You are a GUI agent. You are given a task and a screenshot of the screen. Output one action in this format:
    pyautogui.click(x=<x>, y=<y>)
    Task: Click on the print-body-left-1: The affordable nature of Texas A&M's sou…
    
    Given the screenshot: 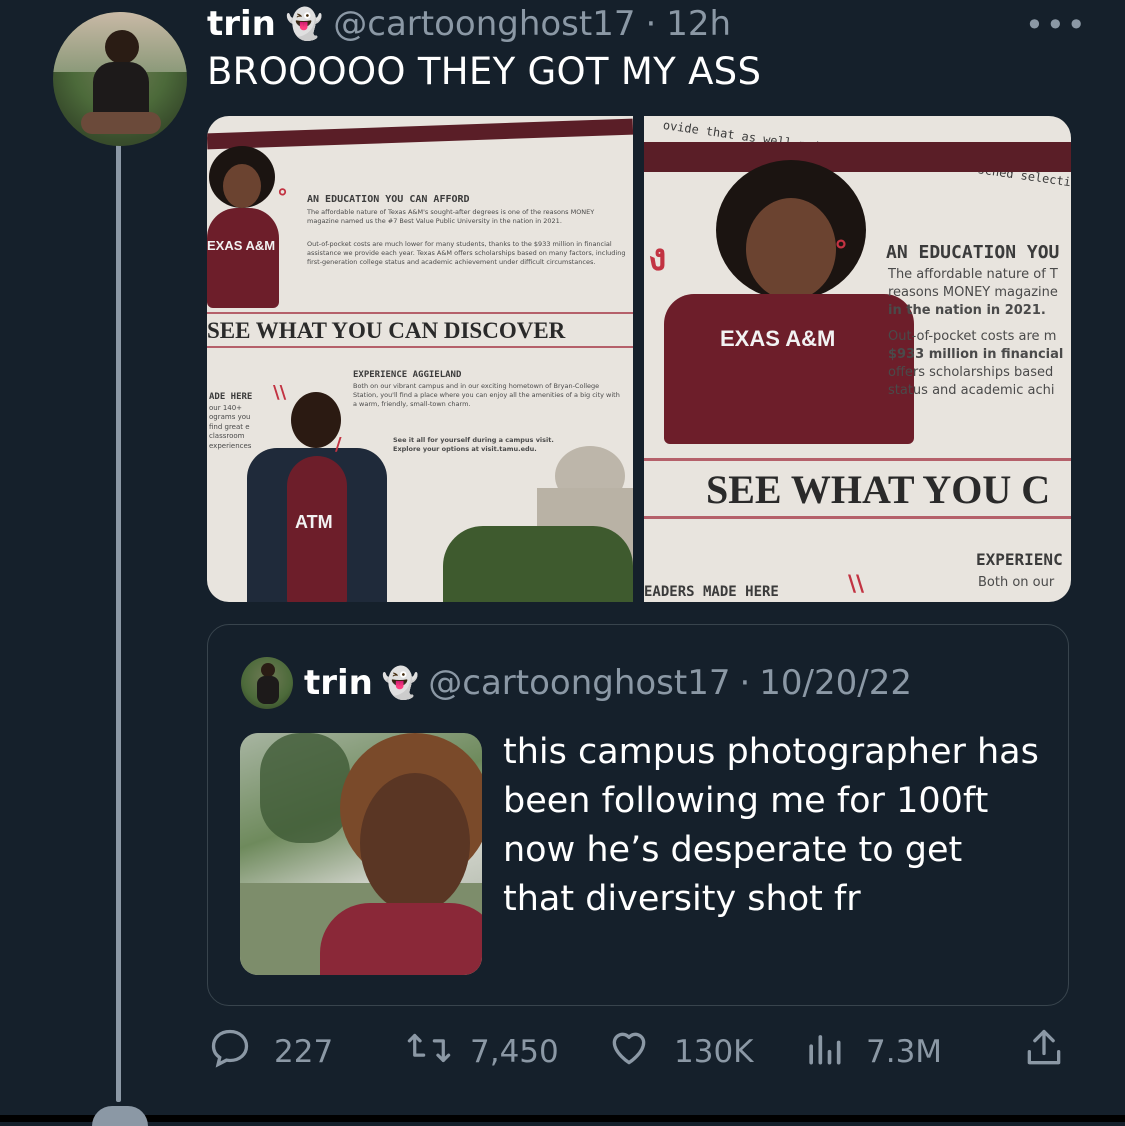 What is the action you would take?
    pyautogui.click(x=451, y=216)
    